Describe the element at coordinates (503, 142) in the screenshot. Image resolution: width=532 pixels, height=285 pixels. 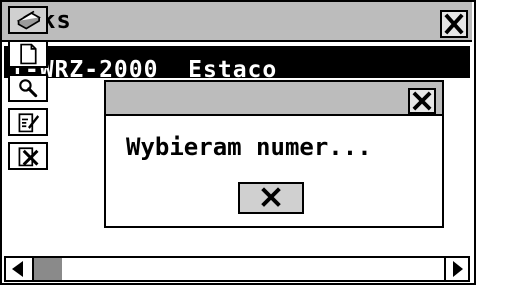
I see `toolbar` at that location.